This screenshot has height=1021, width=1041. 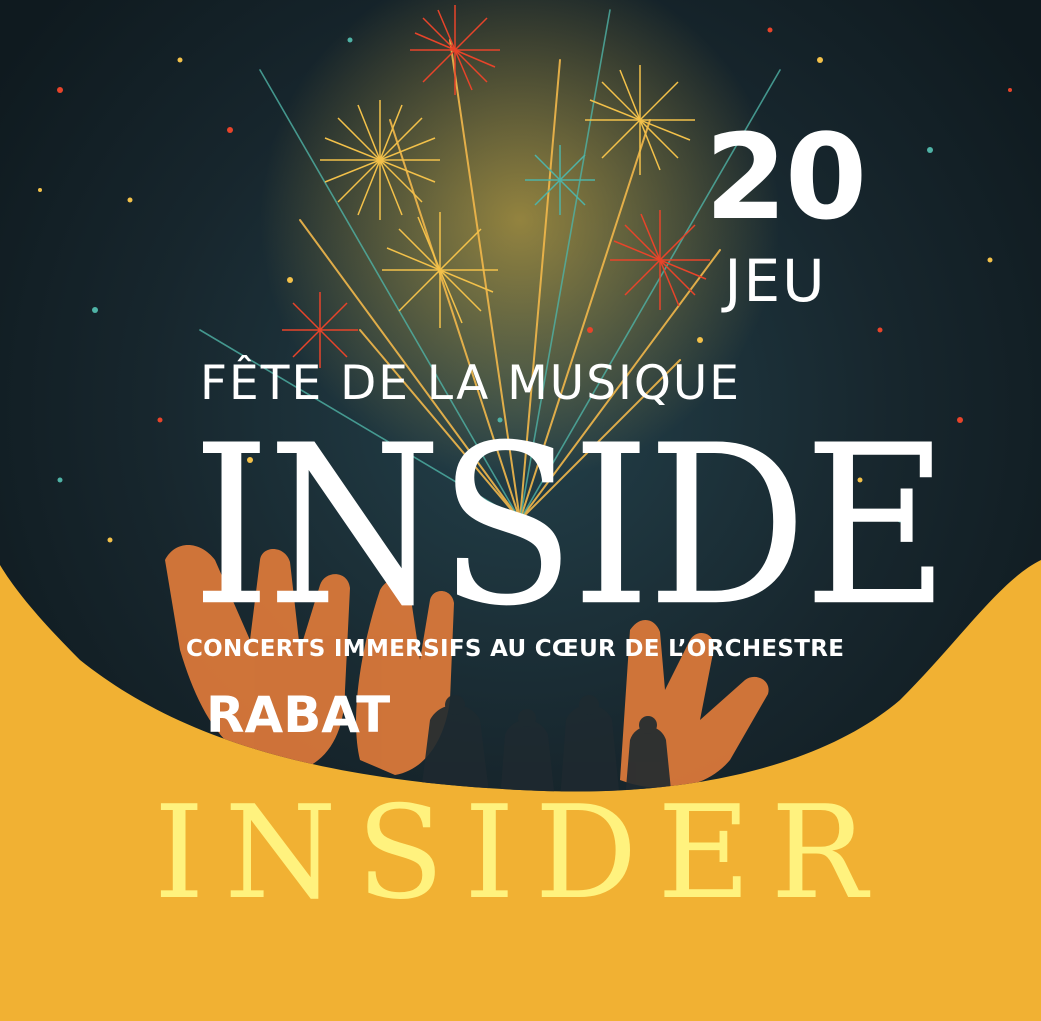 What do you see at coordinates (785, 177) in the screenshot?
I see `event-date-number: 20` at bounding box center [785, 177].